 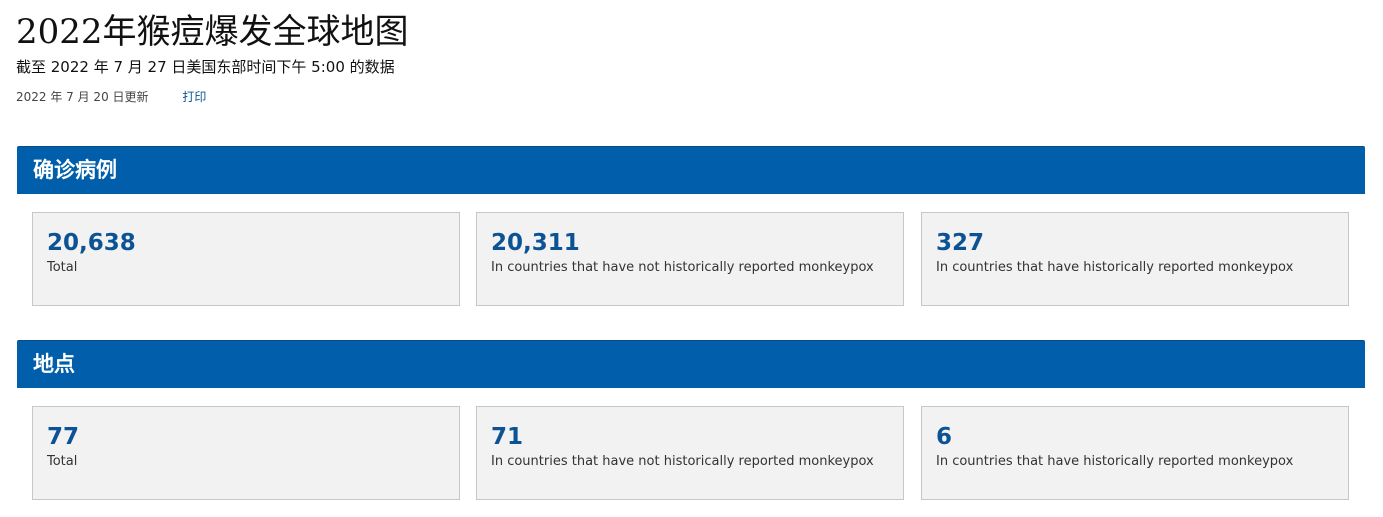 I want to click on locations-total-value: 77, so click(x=63, y=437).